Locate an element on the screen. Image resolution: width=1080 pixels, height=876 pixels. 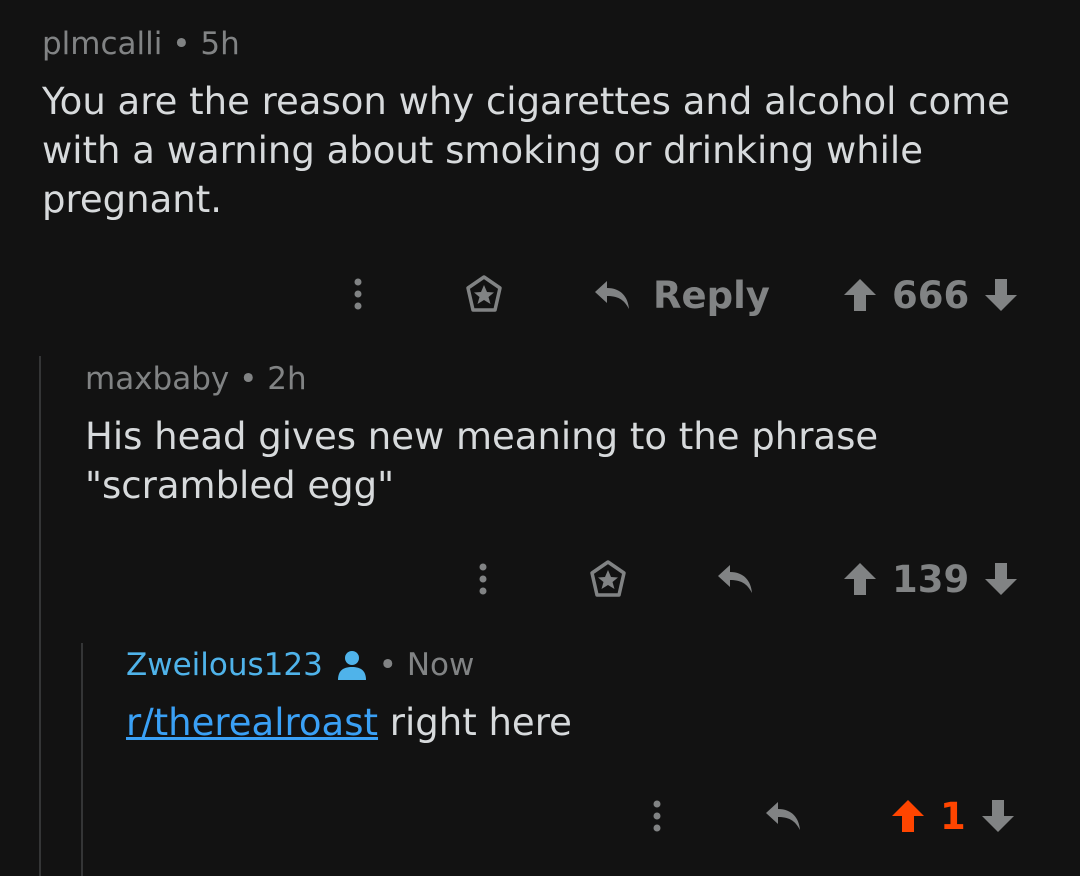
comment-2-votes: 139 is located at coordinates (930, 579).